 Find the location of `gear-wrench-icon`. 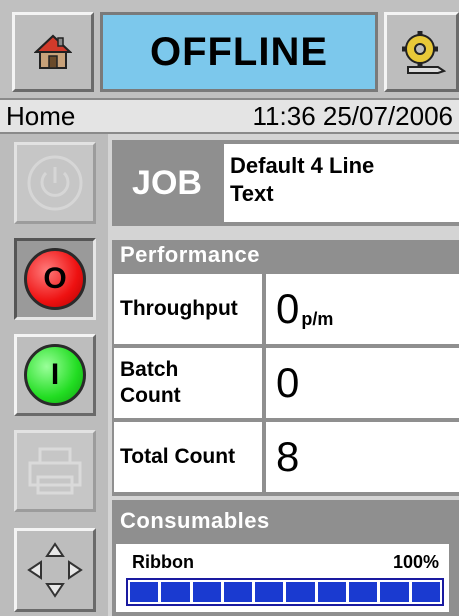

gear-wrench-icon is located at coordinates (423, 52).